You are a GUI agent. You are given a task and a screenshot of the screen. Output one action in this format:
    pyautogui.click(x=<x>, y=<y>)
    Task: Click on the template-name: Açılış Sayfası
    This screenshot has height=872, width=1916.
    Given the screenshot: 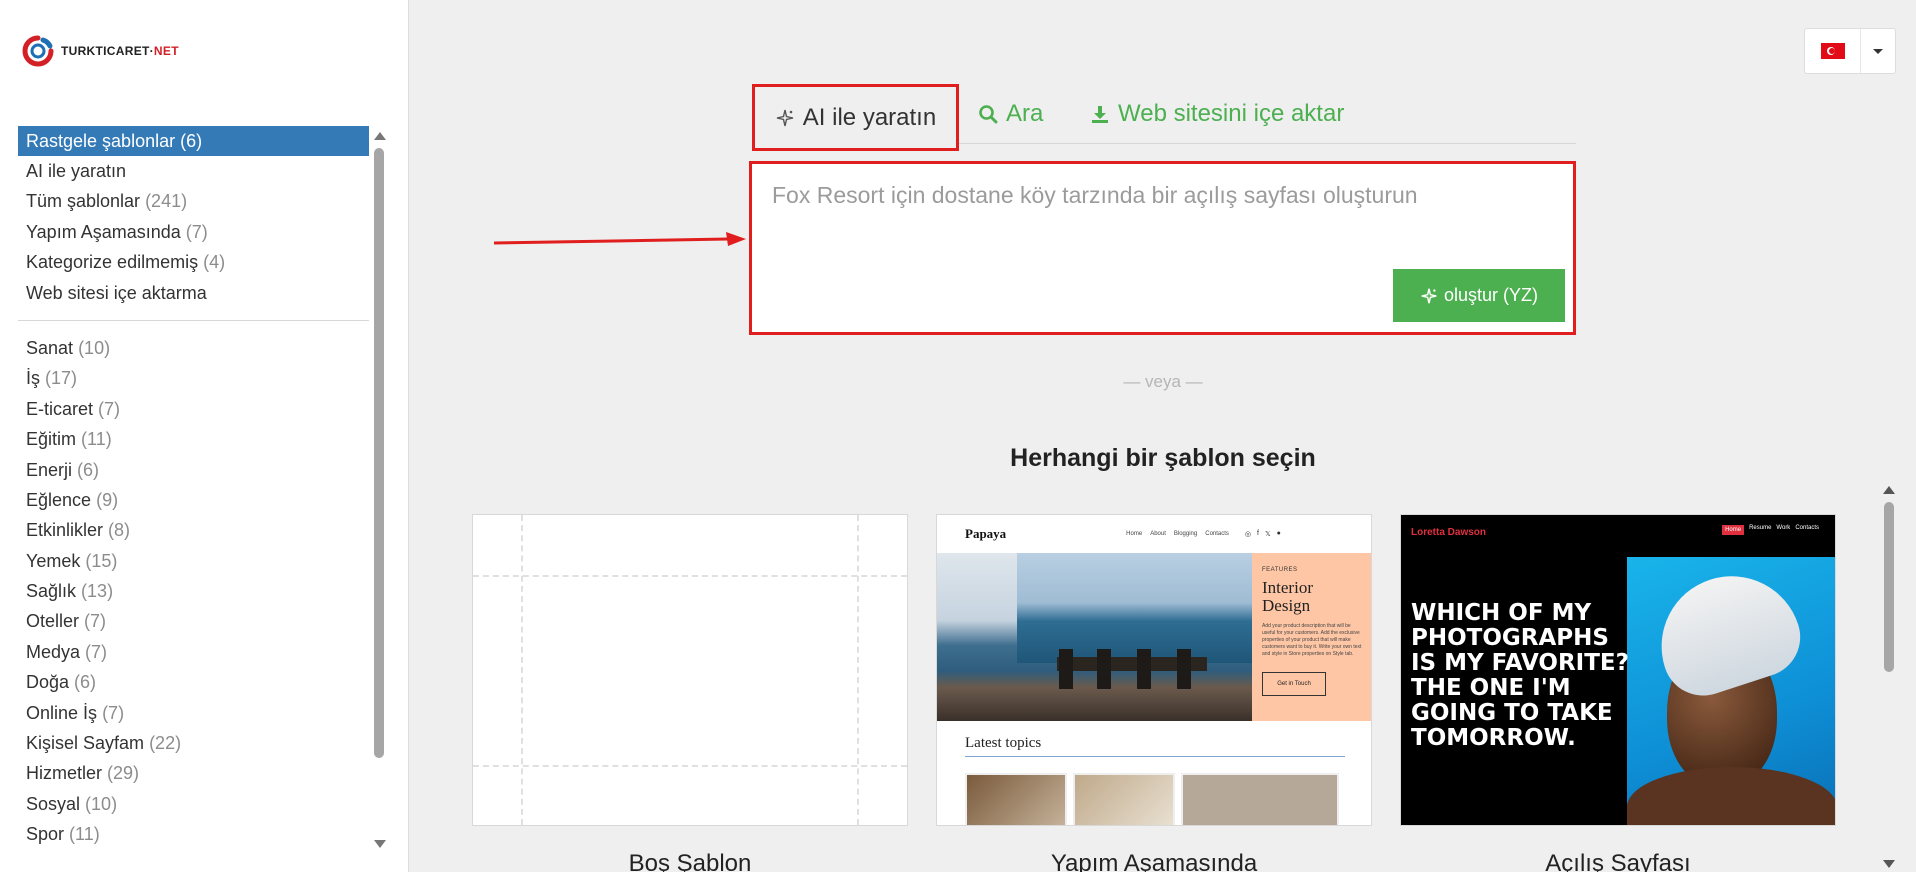 What is the action you would take?
    pyautogui.click(x=1618, y=861)
    